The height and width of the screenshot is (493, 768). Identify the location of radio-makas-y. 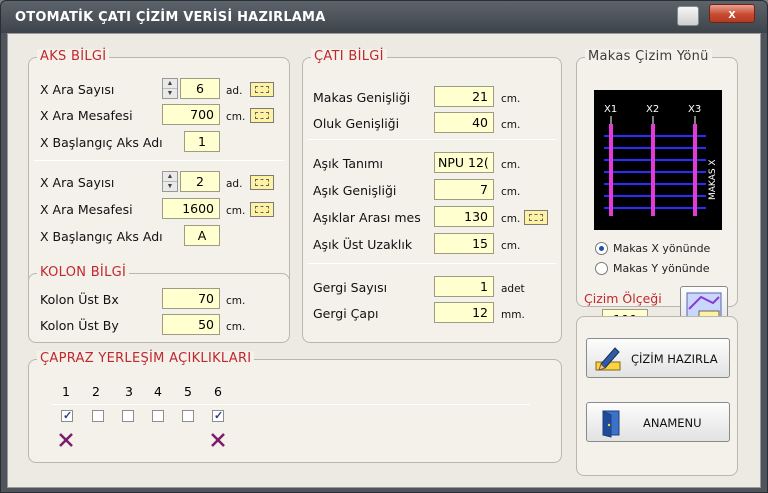
(601, 268).